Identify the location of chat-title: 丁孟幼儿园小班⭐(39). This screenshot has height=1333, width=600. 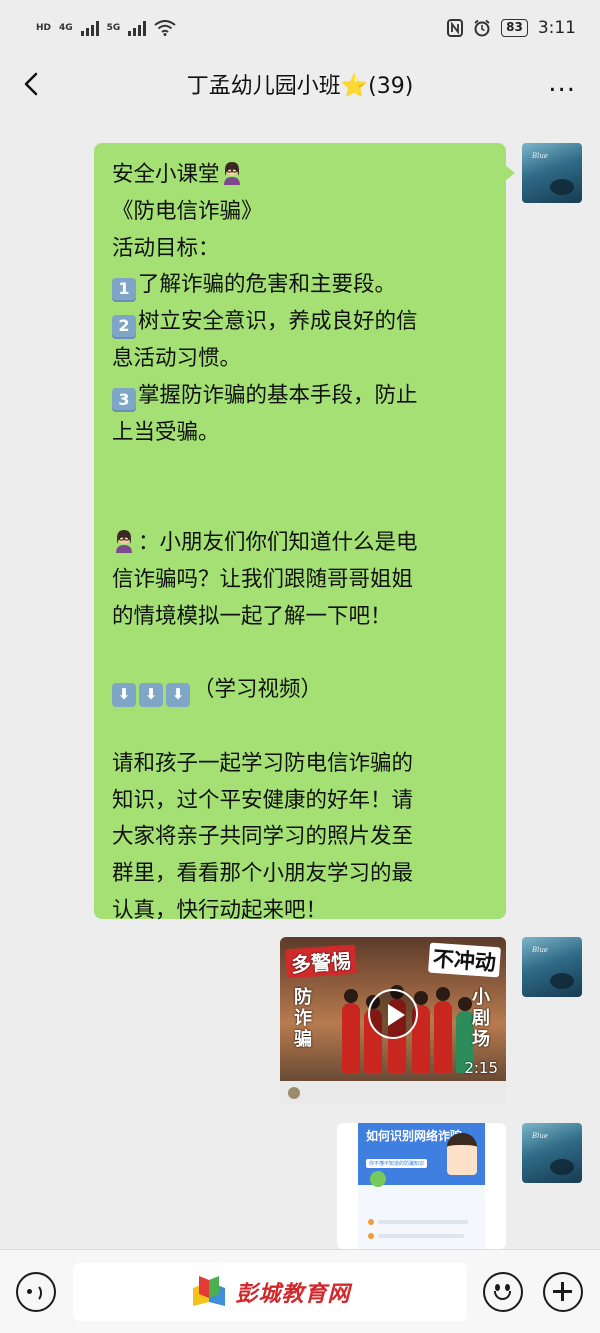
(300, 86).